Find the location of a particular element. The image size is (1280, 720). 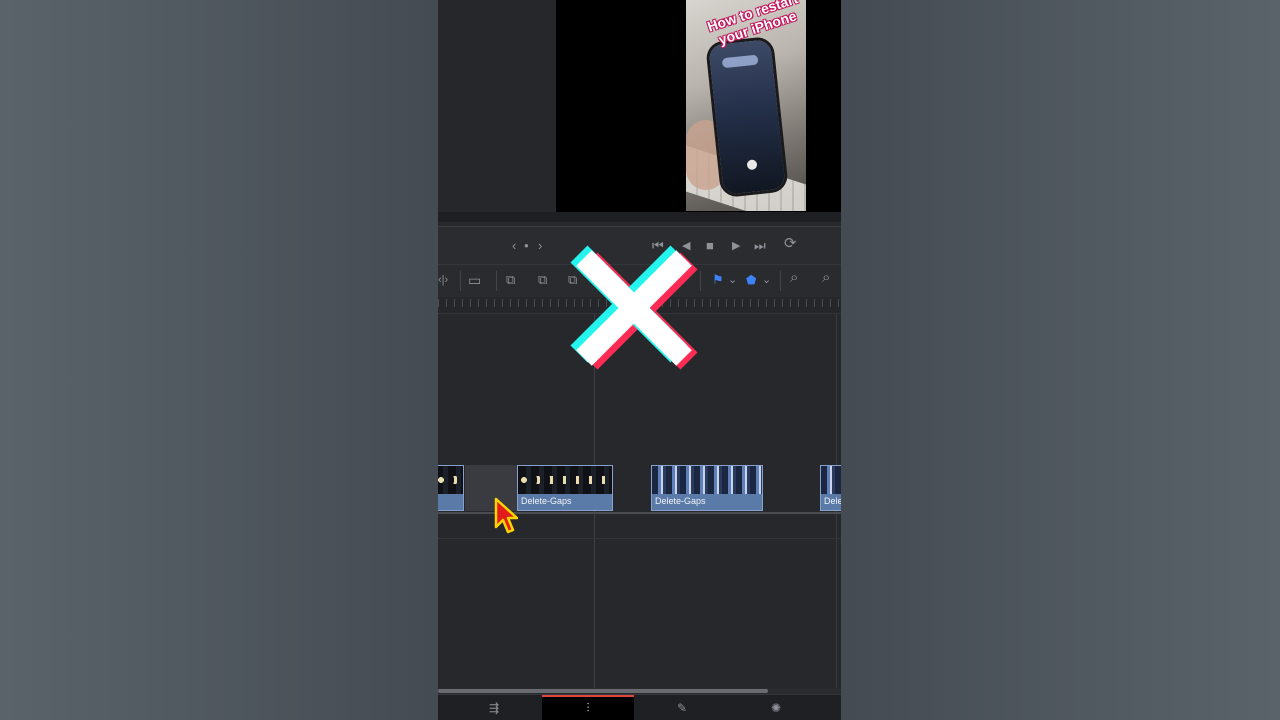

viewer-side-panel is located at coordinates (497, 106).